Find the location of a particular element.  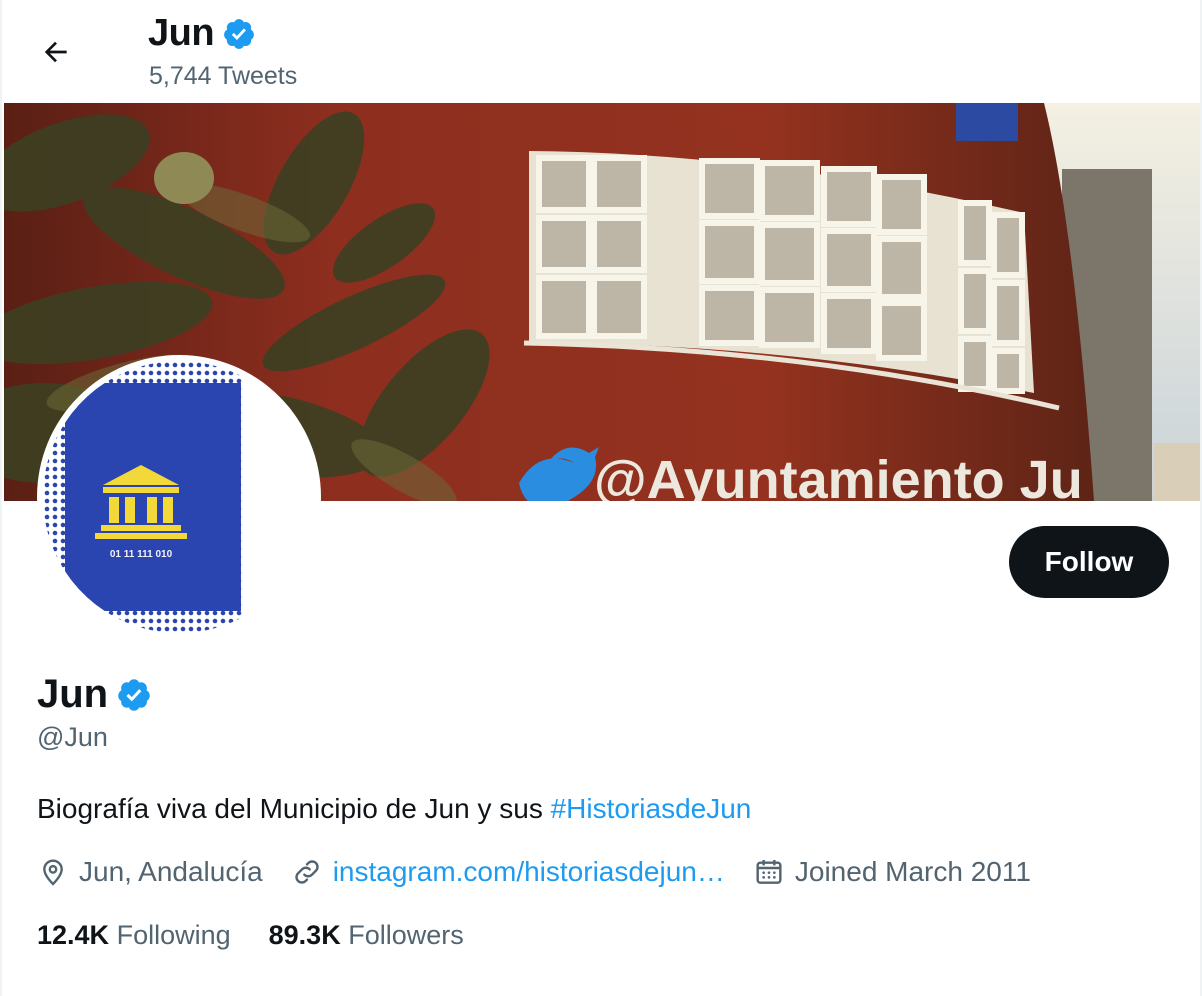

profile-stats: 12.4K Following 89.3K Followers is located at coordinates (269, 935).